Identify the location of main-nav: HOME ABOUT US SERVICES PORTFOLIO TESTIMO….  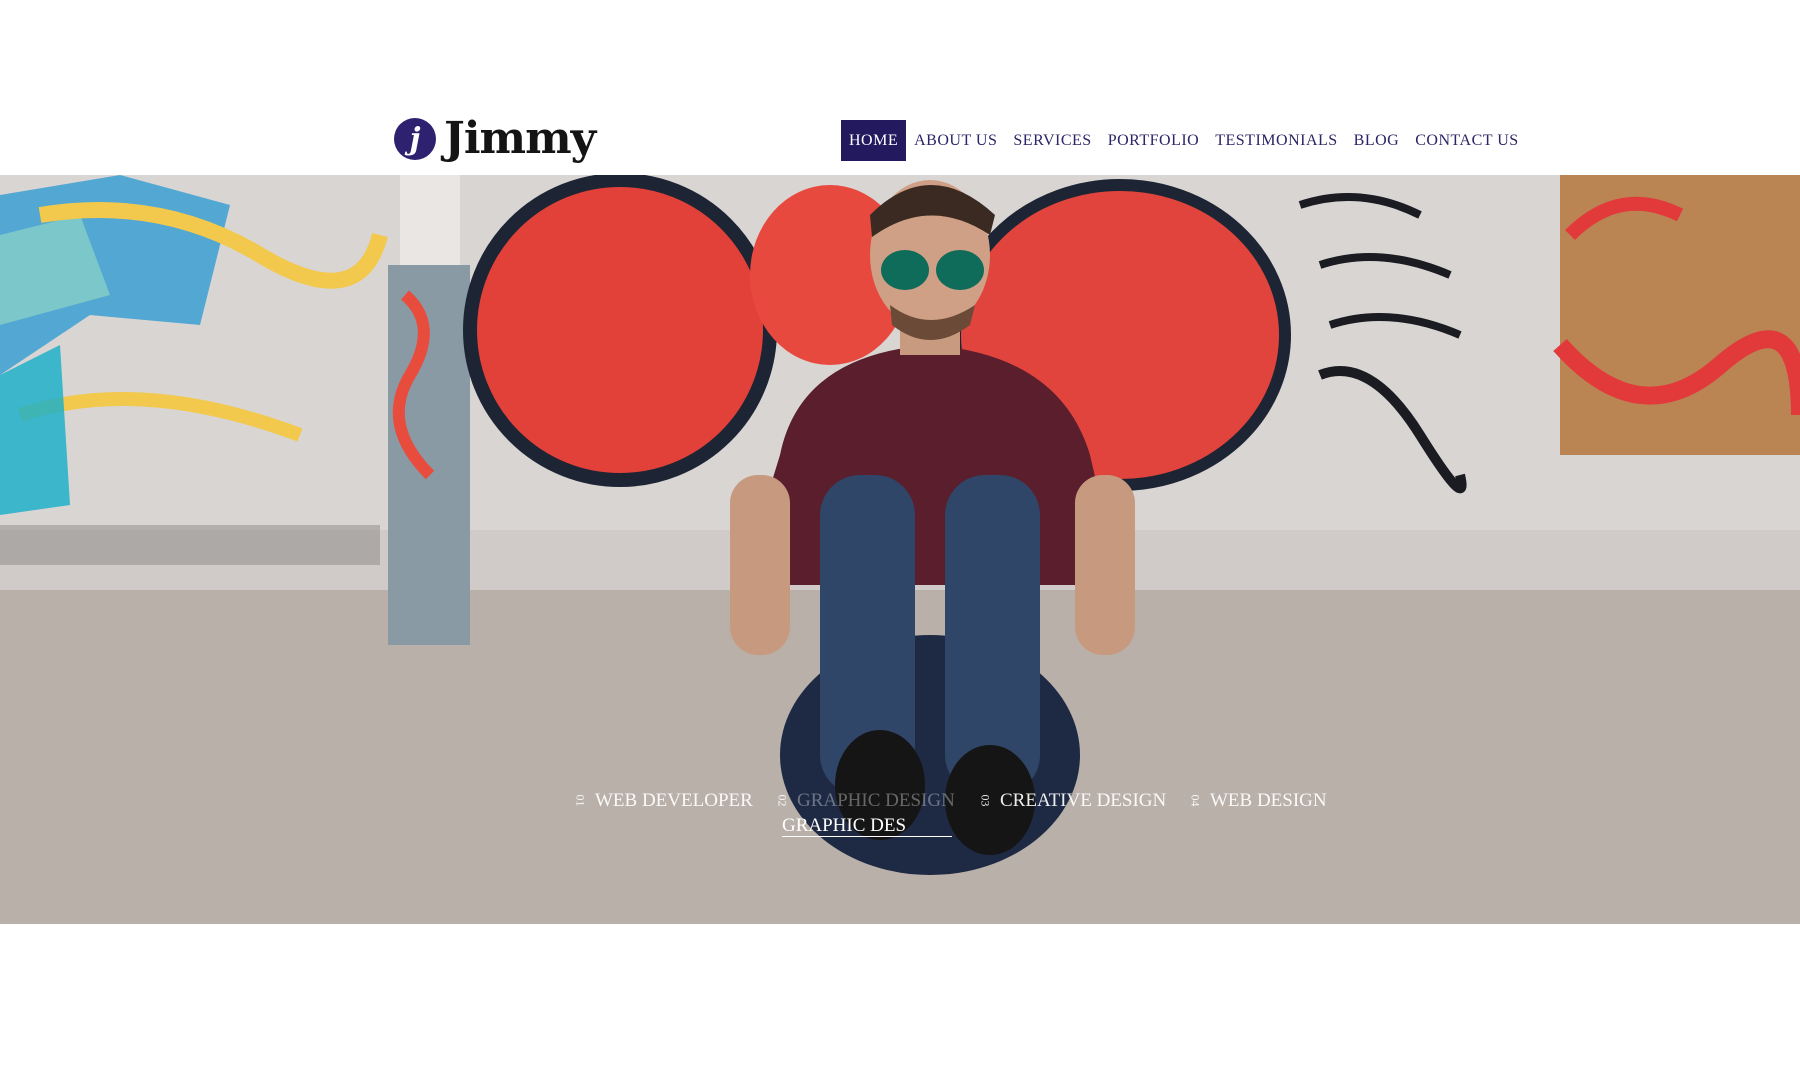
(1184, 140).